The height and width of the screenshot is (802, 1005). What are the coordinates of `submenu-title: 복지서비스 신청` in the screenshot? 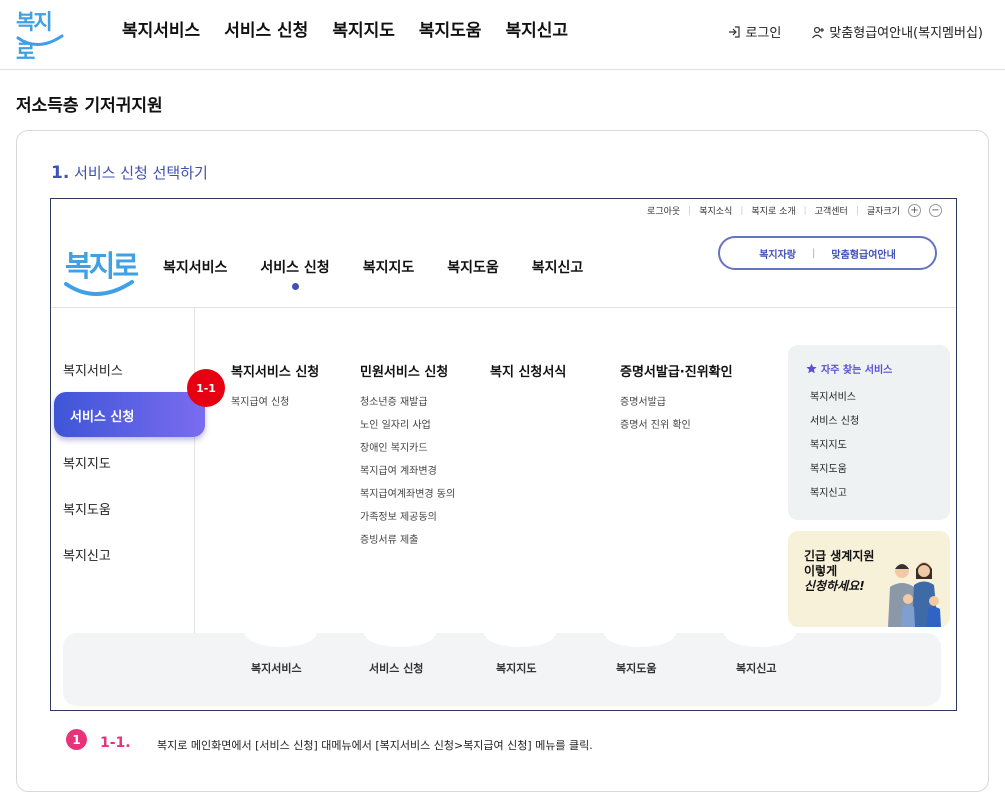 It's located at (275, 370).